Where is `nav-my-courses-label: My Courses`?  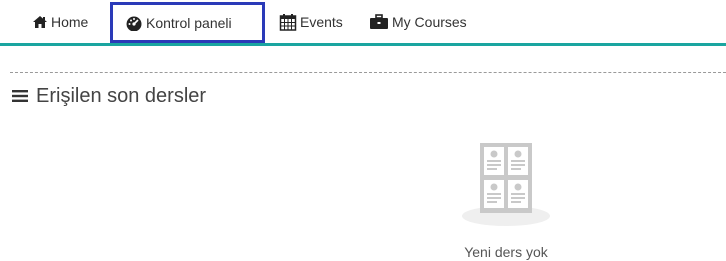
nav-my-courses-label: My Courses is located at coordinates (429, 21).